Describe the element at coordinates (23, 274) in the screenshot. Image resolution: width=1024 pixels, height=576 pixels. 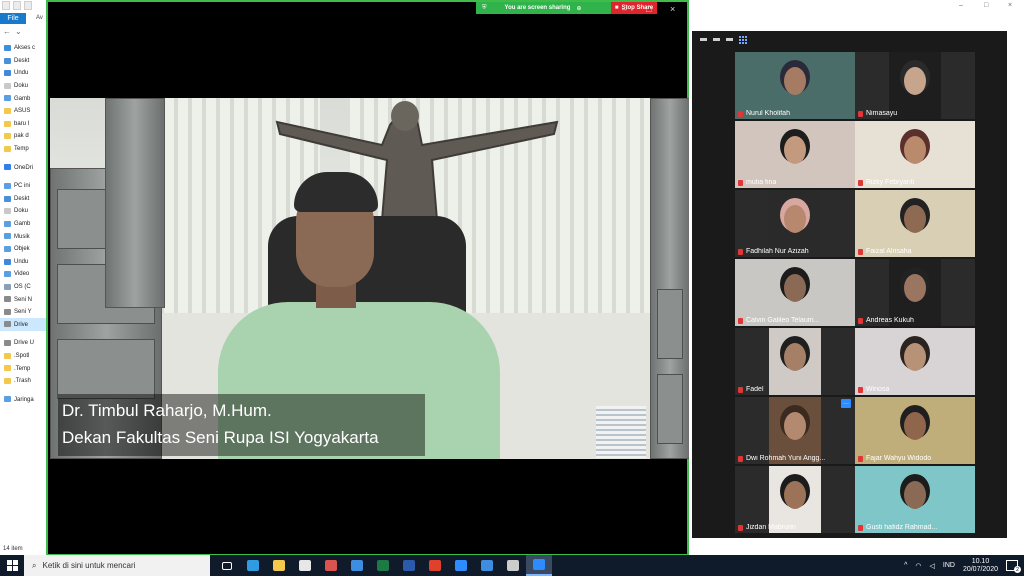
I see `nav-tree-item: Video` at that location.